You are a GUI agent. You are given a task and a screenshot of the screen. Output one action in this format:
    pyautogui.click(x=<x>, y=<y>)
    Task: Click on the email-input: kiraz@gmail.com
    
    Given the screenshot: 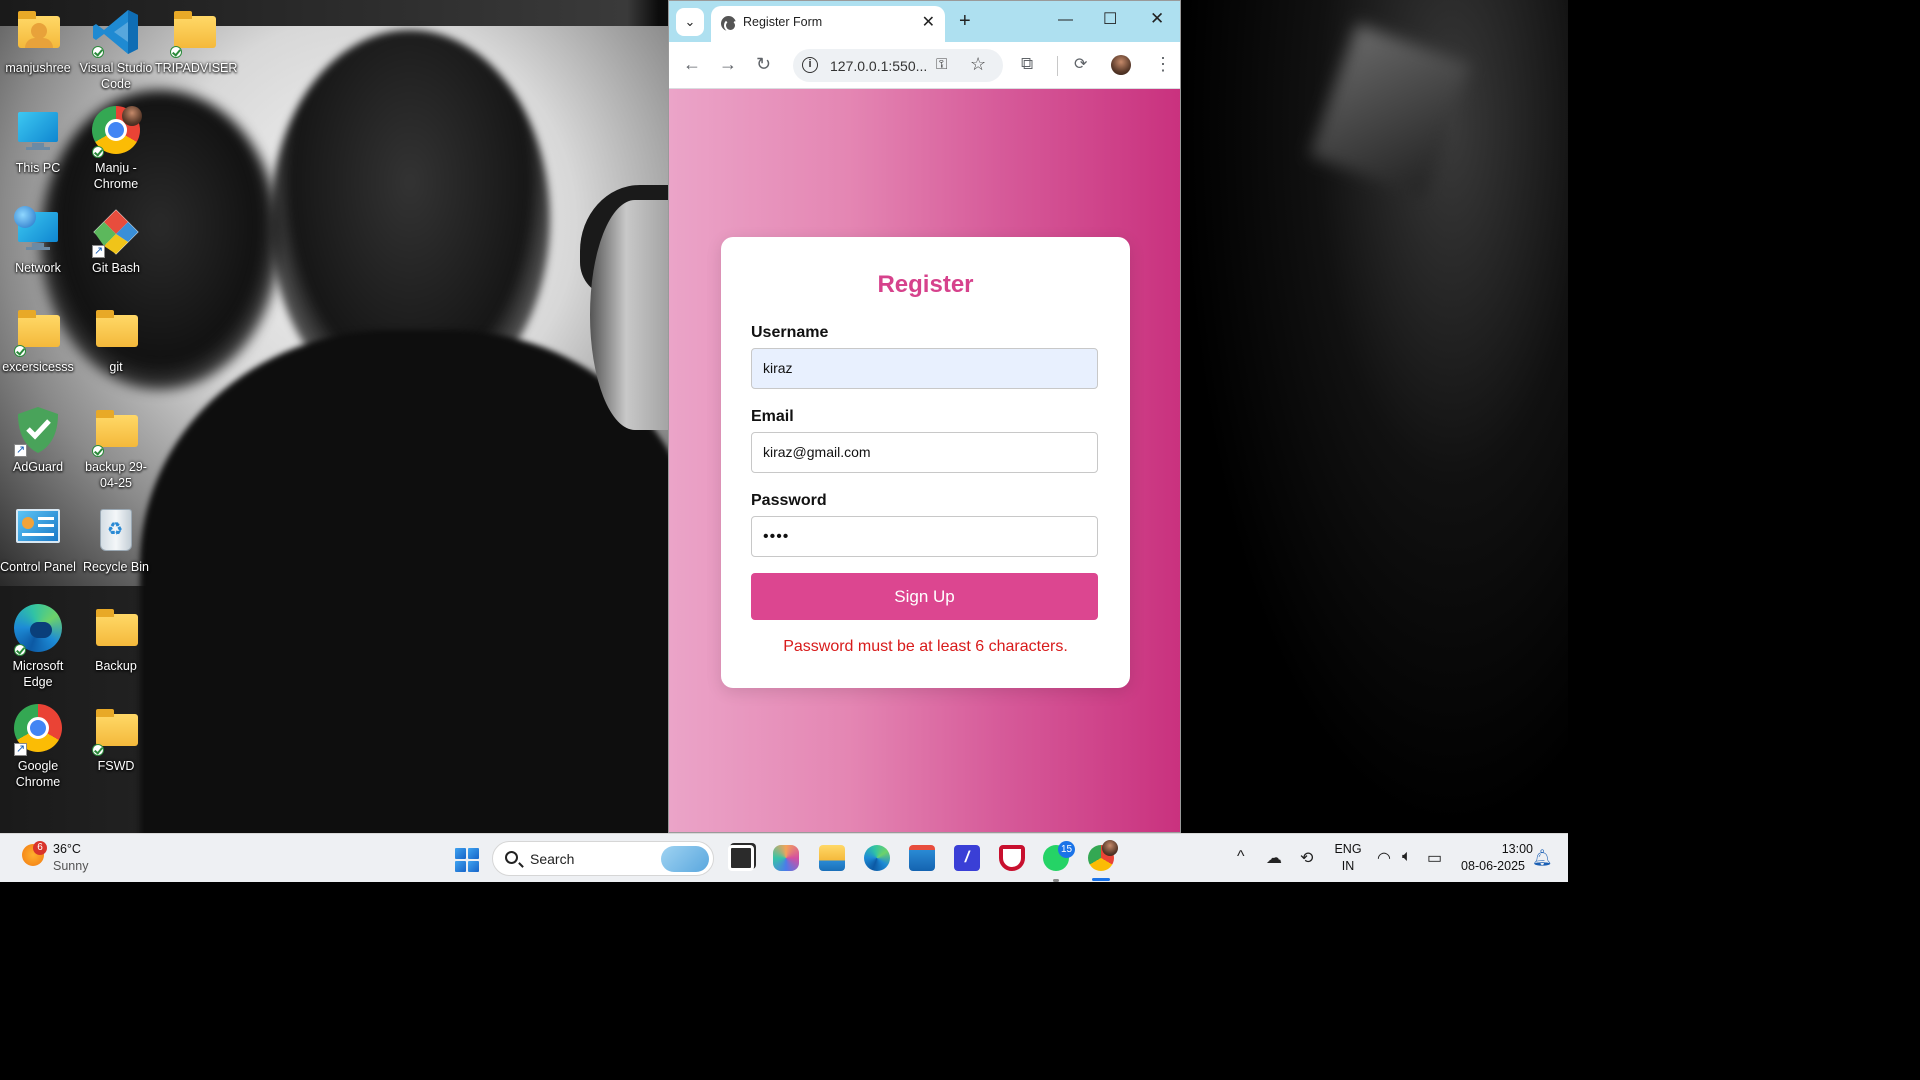 What is the action you would take?
    pyautogui.click(x=924, y=452)
    